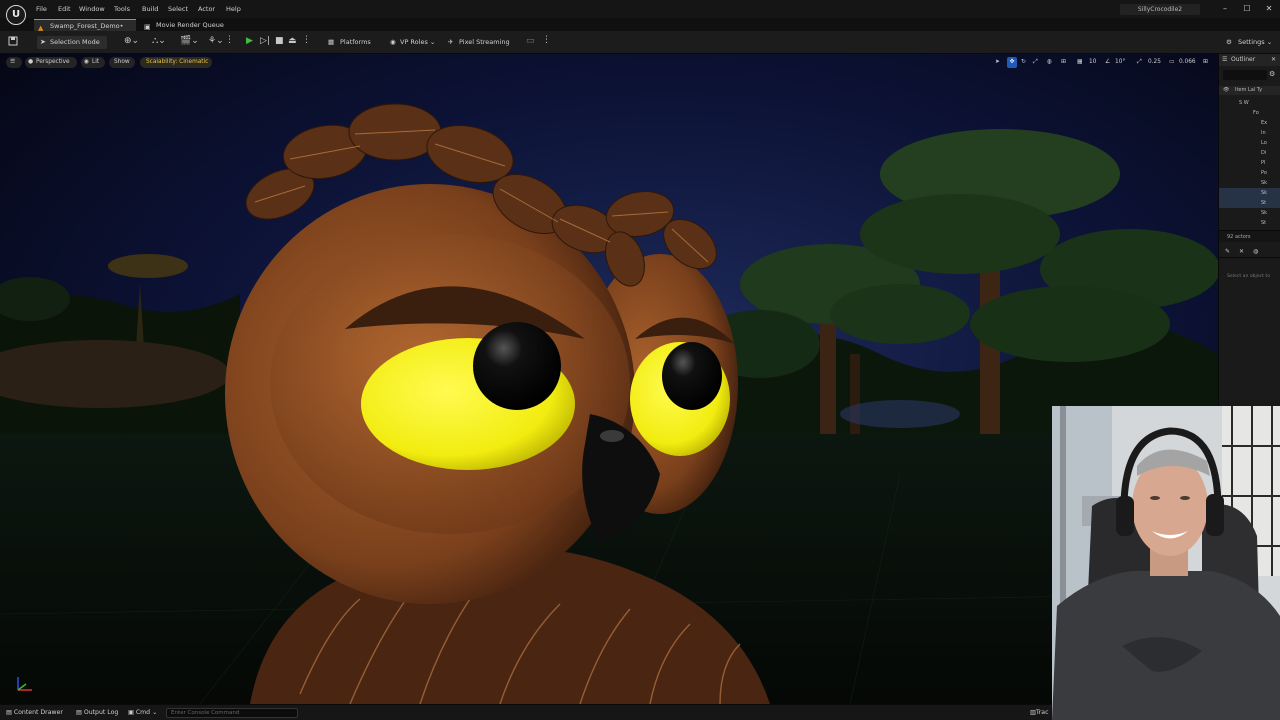 The image size is (1280, 720). What do you see at coordinates (131, 41) in the screenshot?
I see `add-actor-icon: ⊕⌄` at bounding box center [131, 41].